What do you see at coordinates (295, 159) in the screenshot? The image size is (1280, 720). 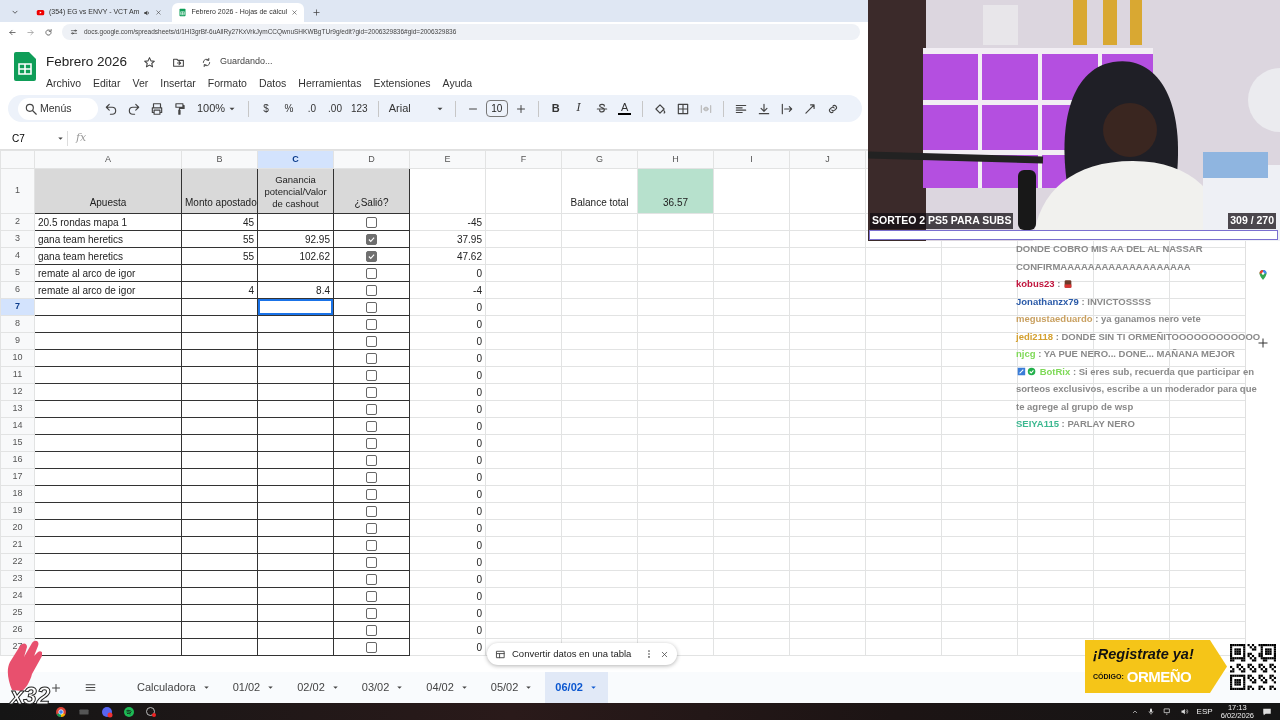 I see `column-header: C` at bounding box center [295, 159].